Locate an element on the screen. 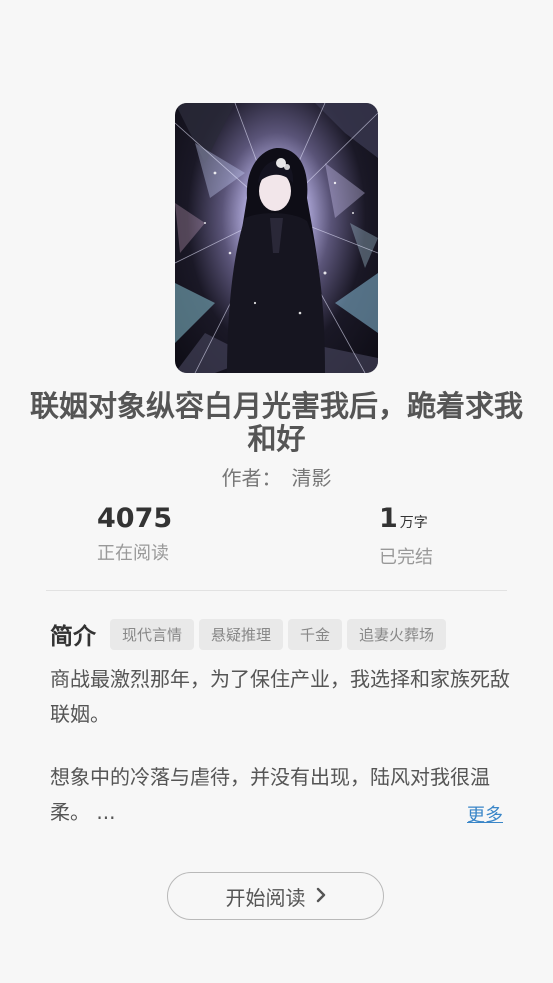  start-reading-button: 开始阅读 is located at coordinates (275, 896).